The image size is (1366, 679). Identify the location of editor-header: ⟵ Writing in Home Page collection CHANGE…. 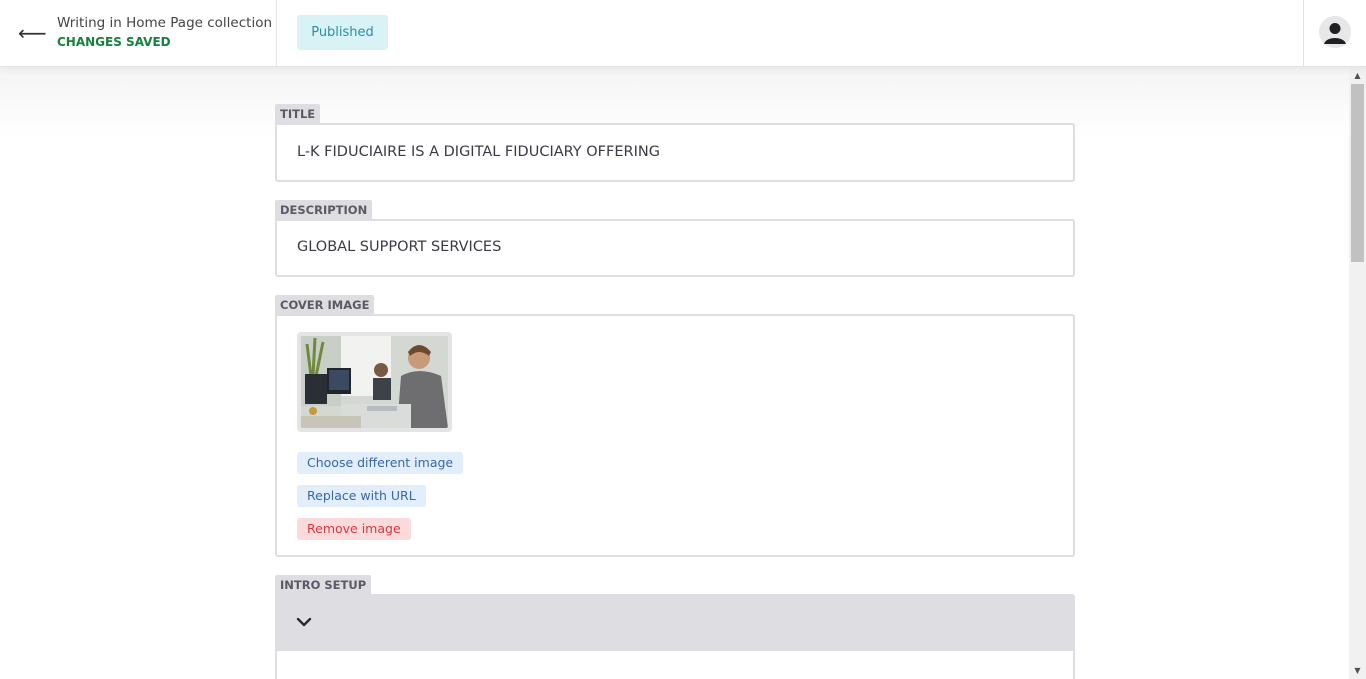
(683, 33).